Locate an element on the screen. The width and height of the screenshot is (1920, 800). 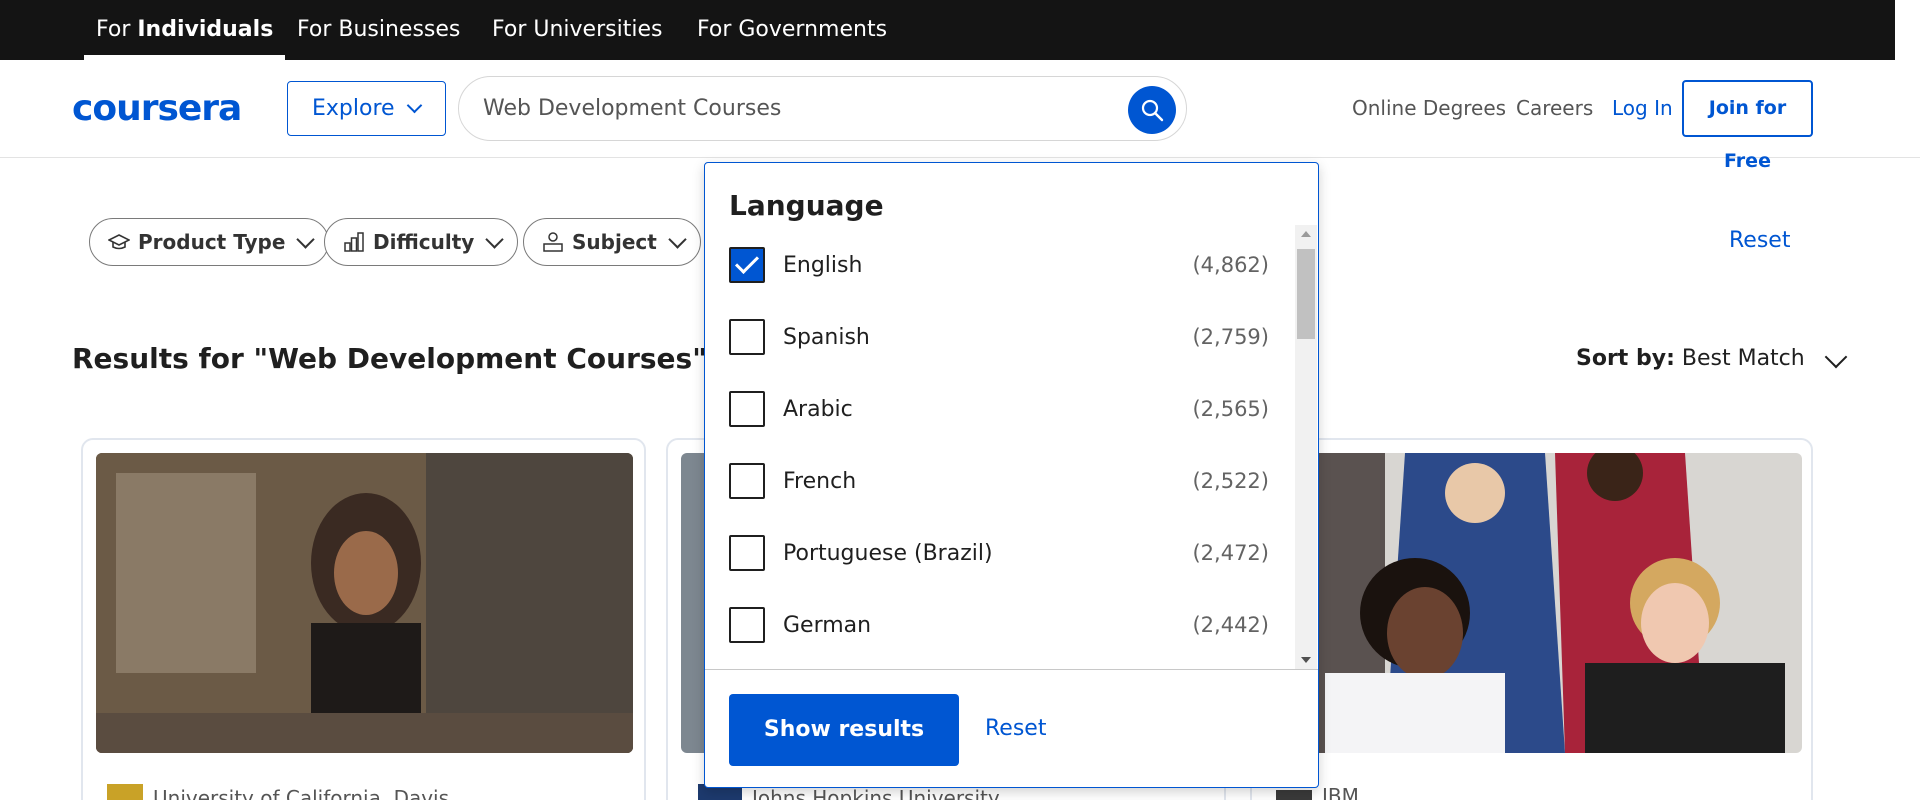
card-partner: University of California, Davis is located at coordinates (278, 792).